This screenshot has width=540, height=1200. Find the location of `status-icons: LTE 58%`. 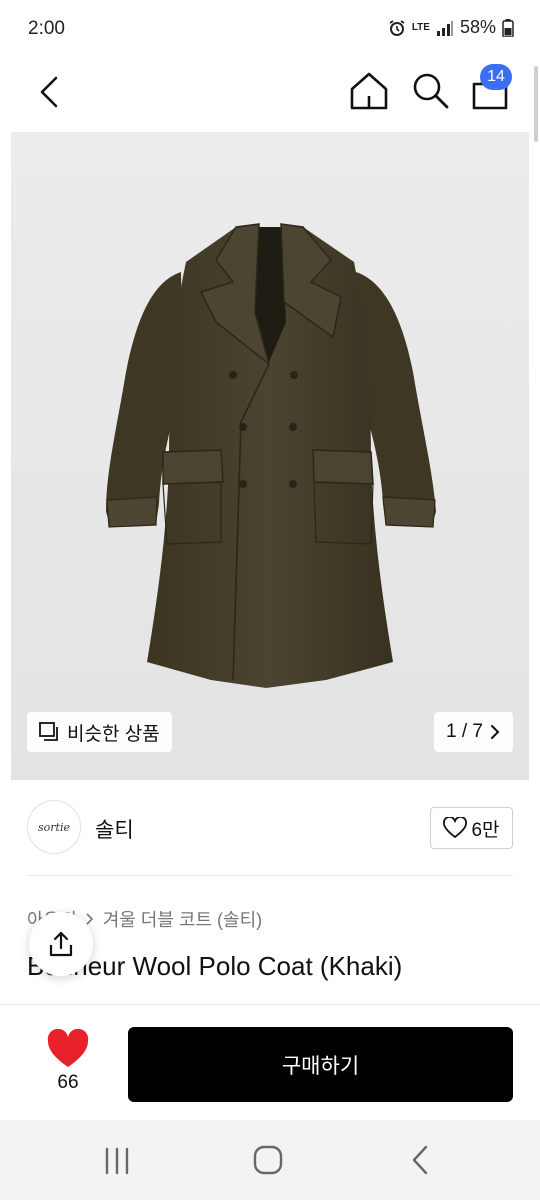

status-icons: LTE 58% is located at coordinates (451, 27).